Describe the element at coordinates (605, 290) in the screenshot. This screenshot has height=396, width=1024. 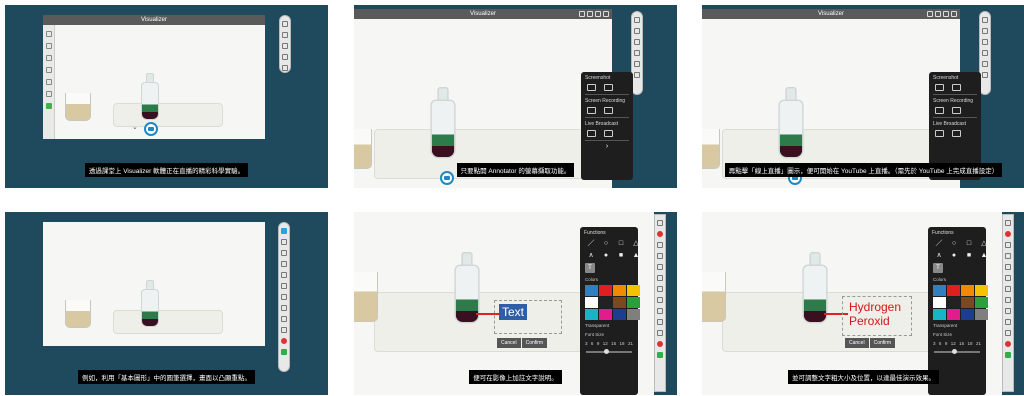
I see `swatch-red` at that location.